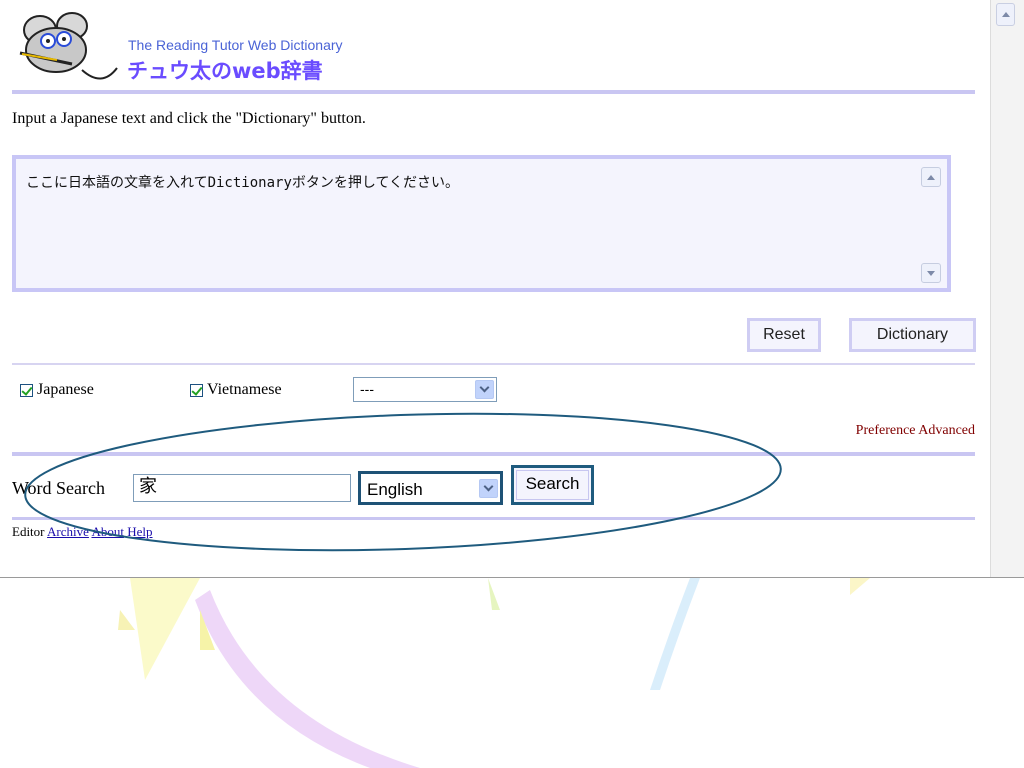 Image resolution: width=1024 pixels, height=768 pixels. Describe the element at coordinates (68, 531) in the screenshot. I see `archive-link: Archive` at that location.